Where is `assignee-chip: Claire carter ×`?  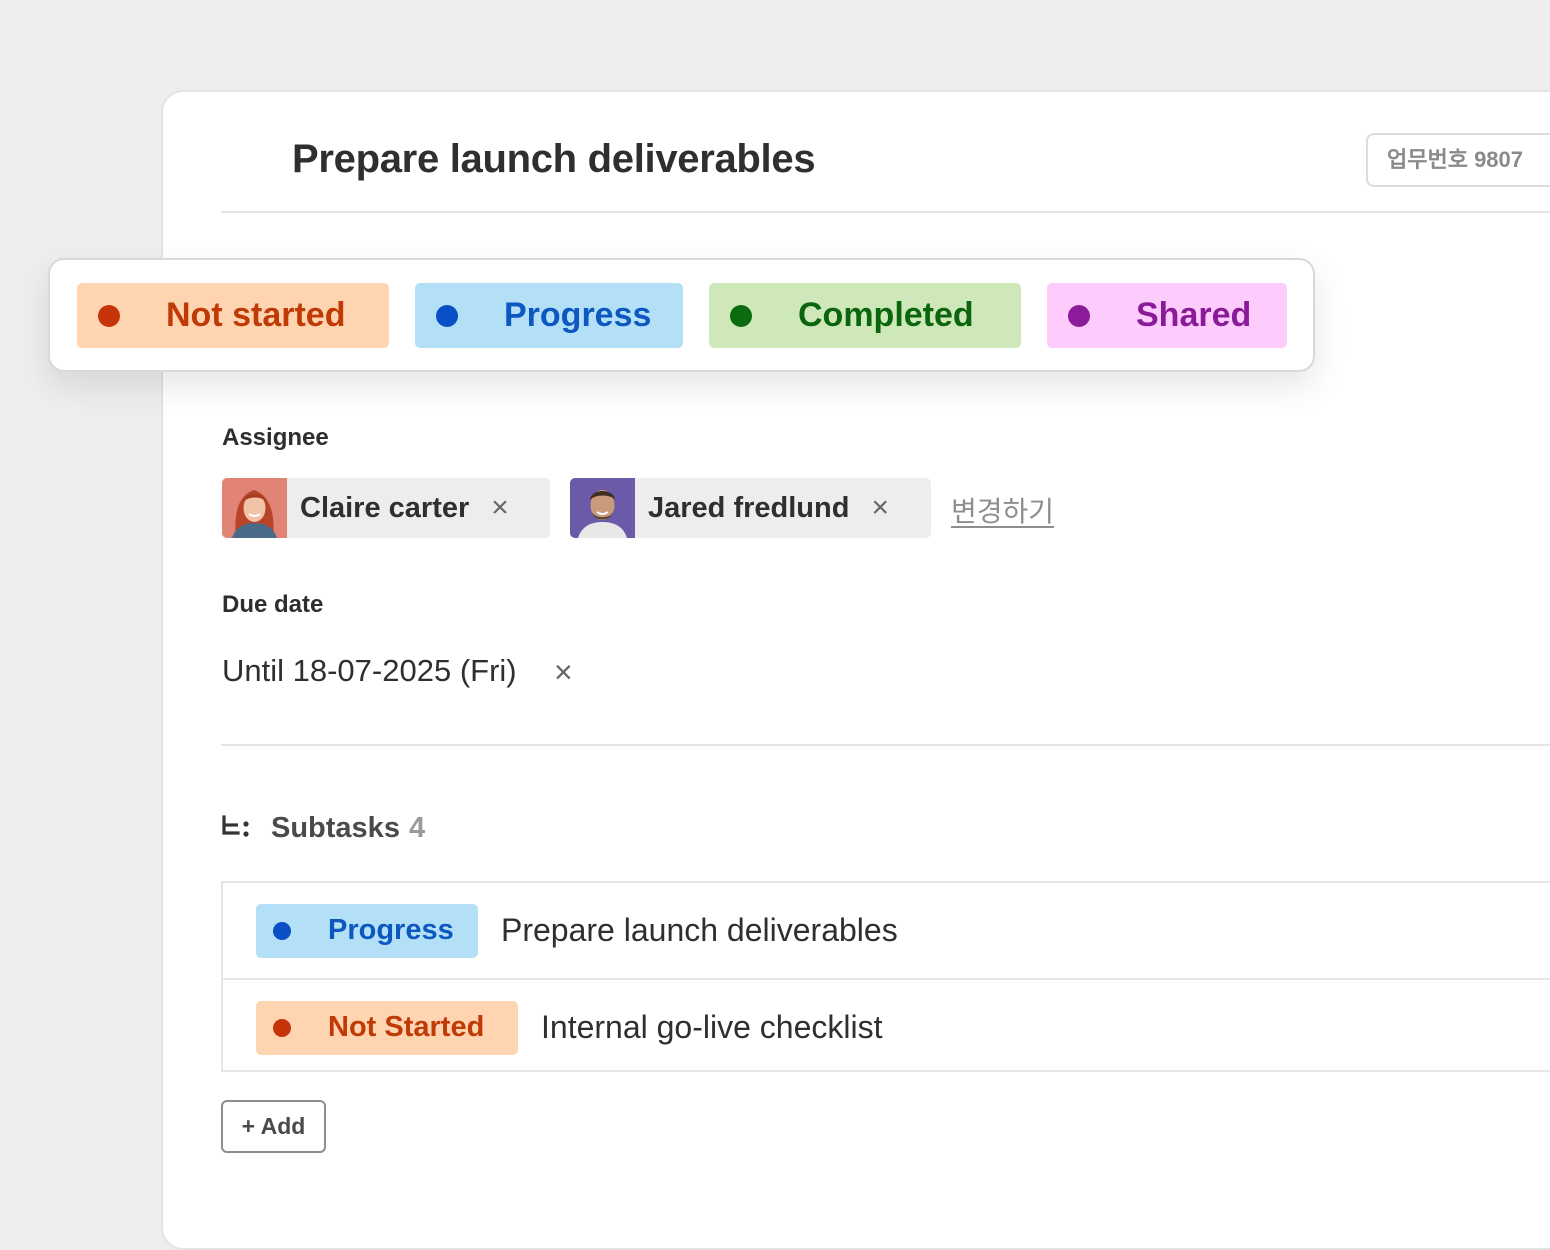 assignee-chip: Claire carter × is located at coordinates (386, 508).